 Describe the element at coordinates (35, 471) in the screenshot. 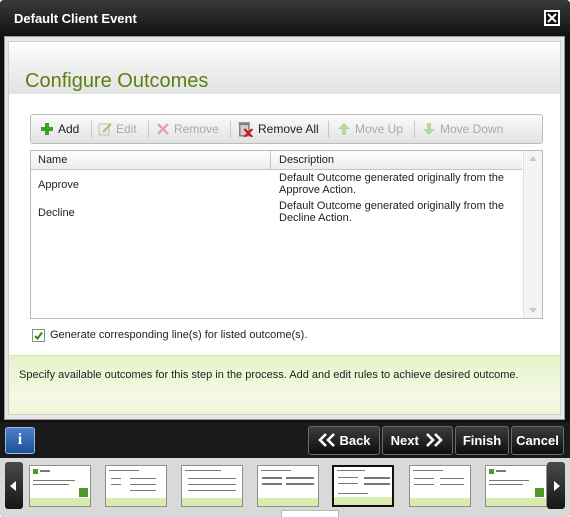

I see `logo-icon` at that location.